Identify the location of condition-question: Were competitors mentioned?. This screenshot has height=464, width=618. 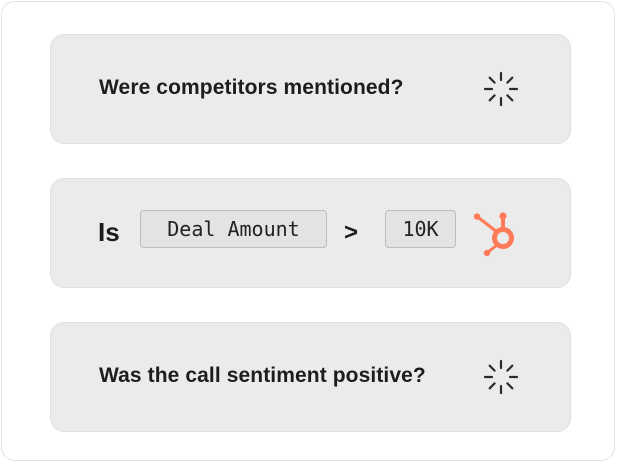
(251, 87).